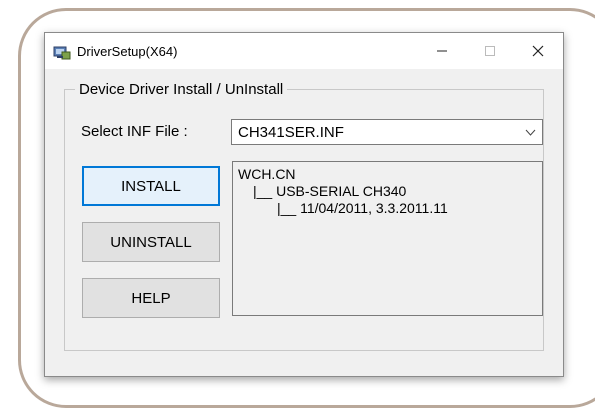 The width and height of the screenshot is (595, 408). I want to click on inf-file-dropdown: CH341SER.INF, so click(387, 132).